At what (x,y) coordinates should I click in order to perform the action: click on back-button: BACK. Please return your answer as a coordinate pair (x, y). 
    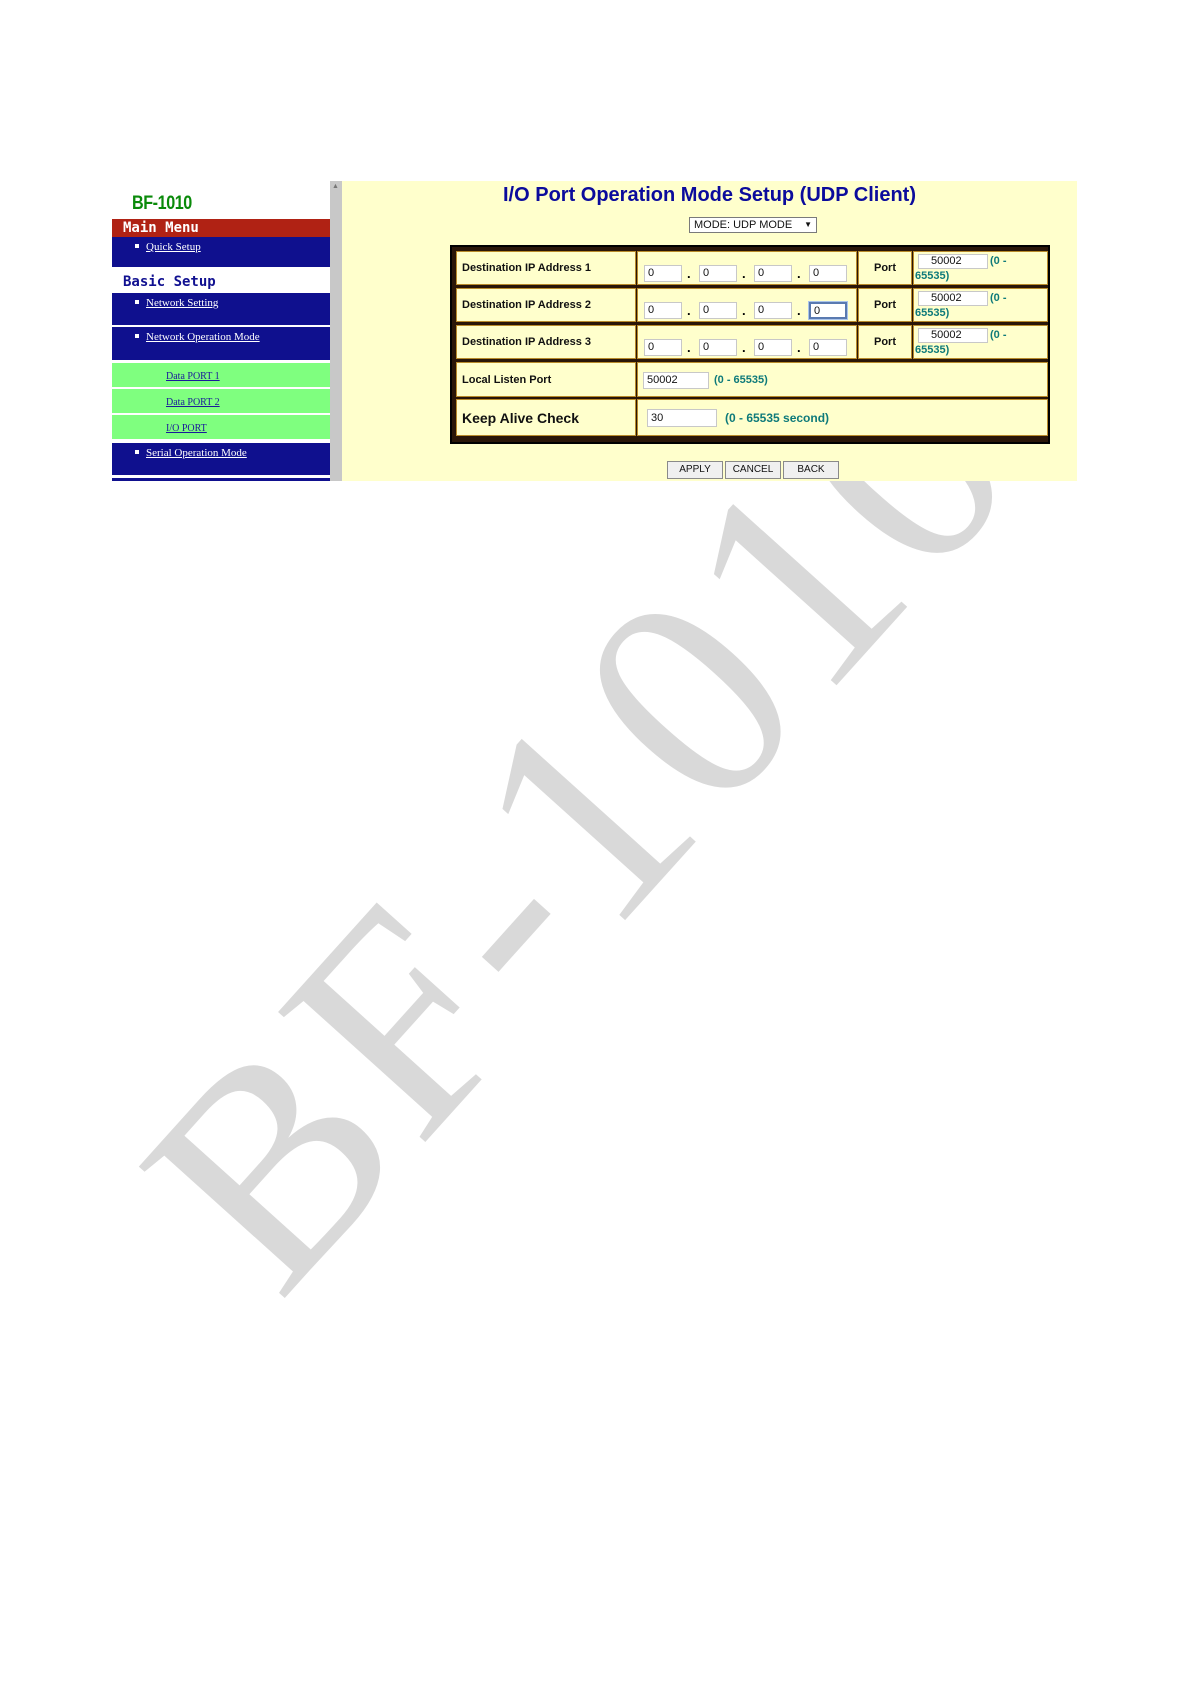
    Looking at the image, I should click on (811, 470).